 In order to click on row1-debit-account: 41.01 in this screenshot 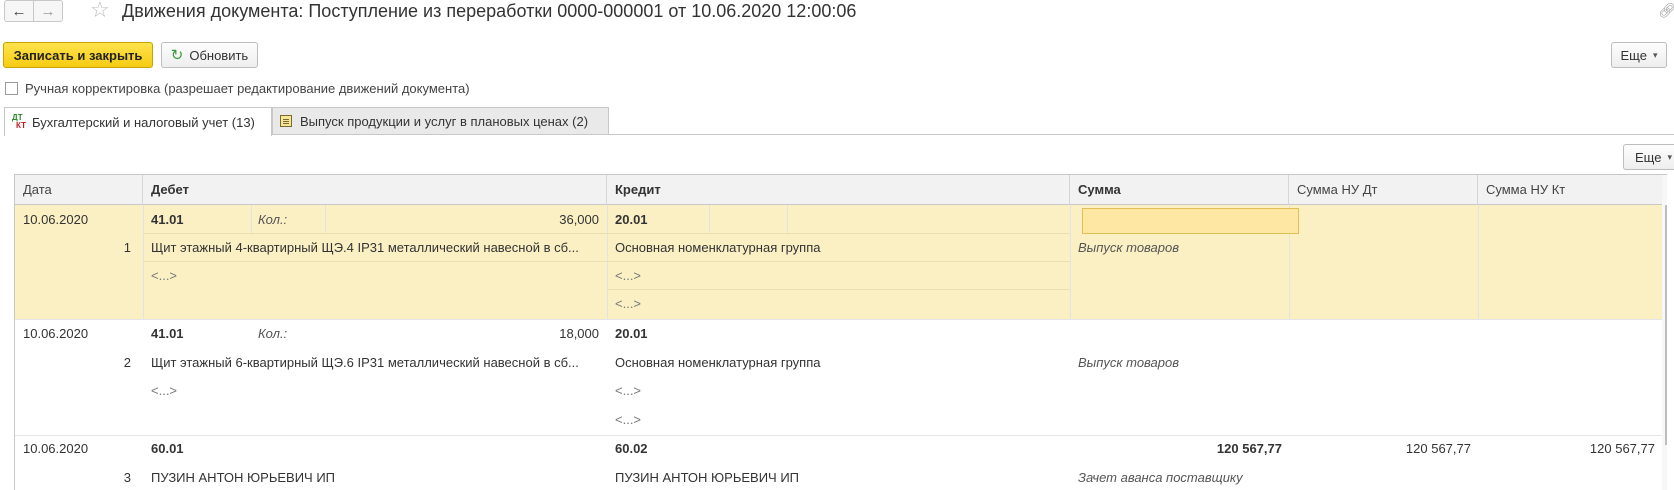, I will do `click(167, 219)`.